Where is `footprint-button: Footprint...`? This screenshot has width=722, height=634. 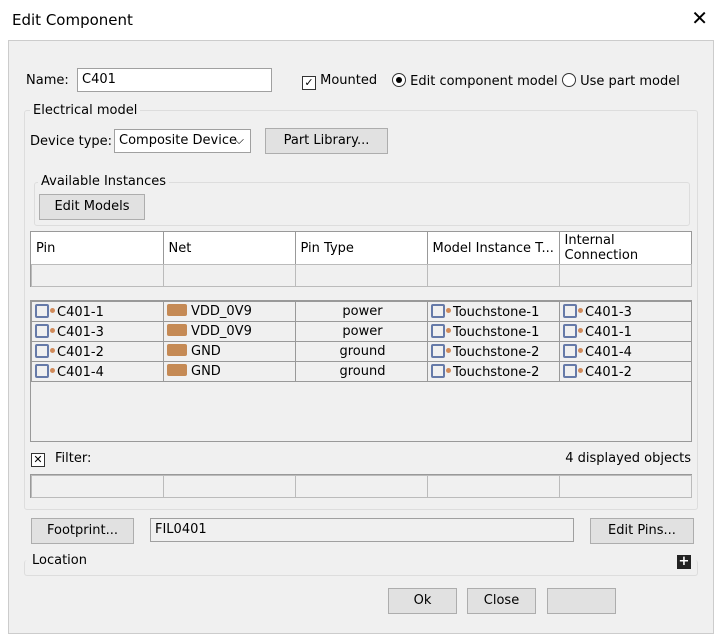
footprint-button: Footprint... is located at coordinates (82, 531).